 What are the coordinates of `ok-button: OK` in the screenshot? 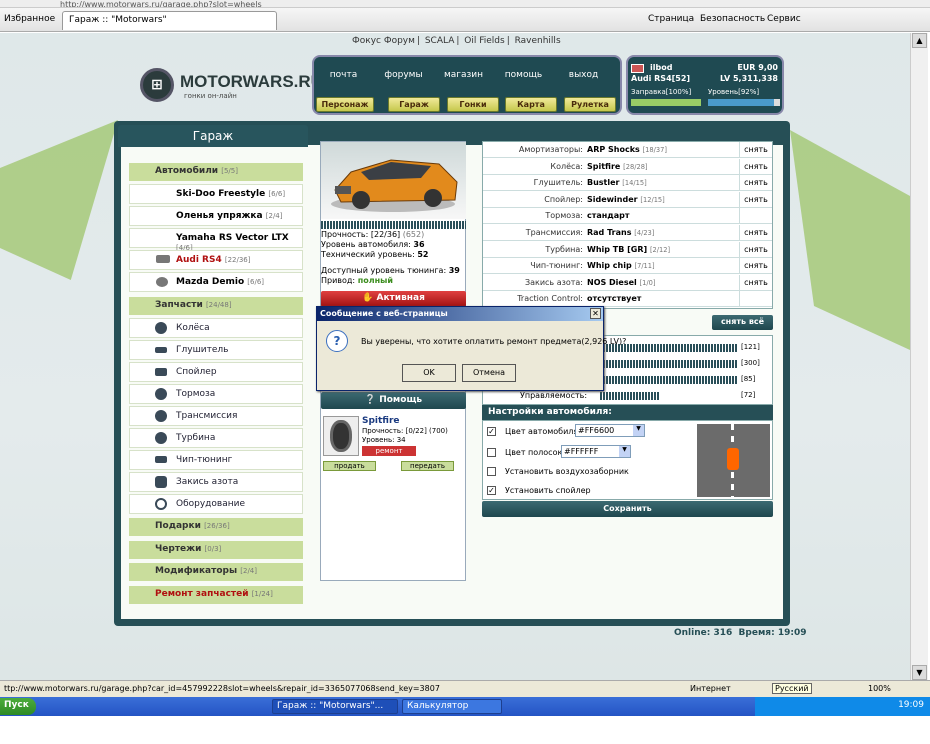 It's located at (429, 373).